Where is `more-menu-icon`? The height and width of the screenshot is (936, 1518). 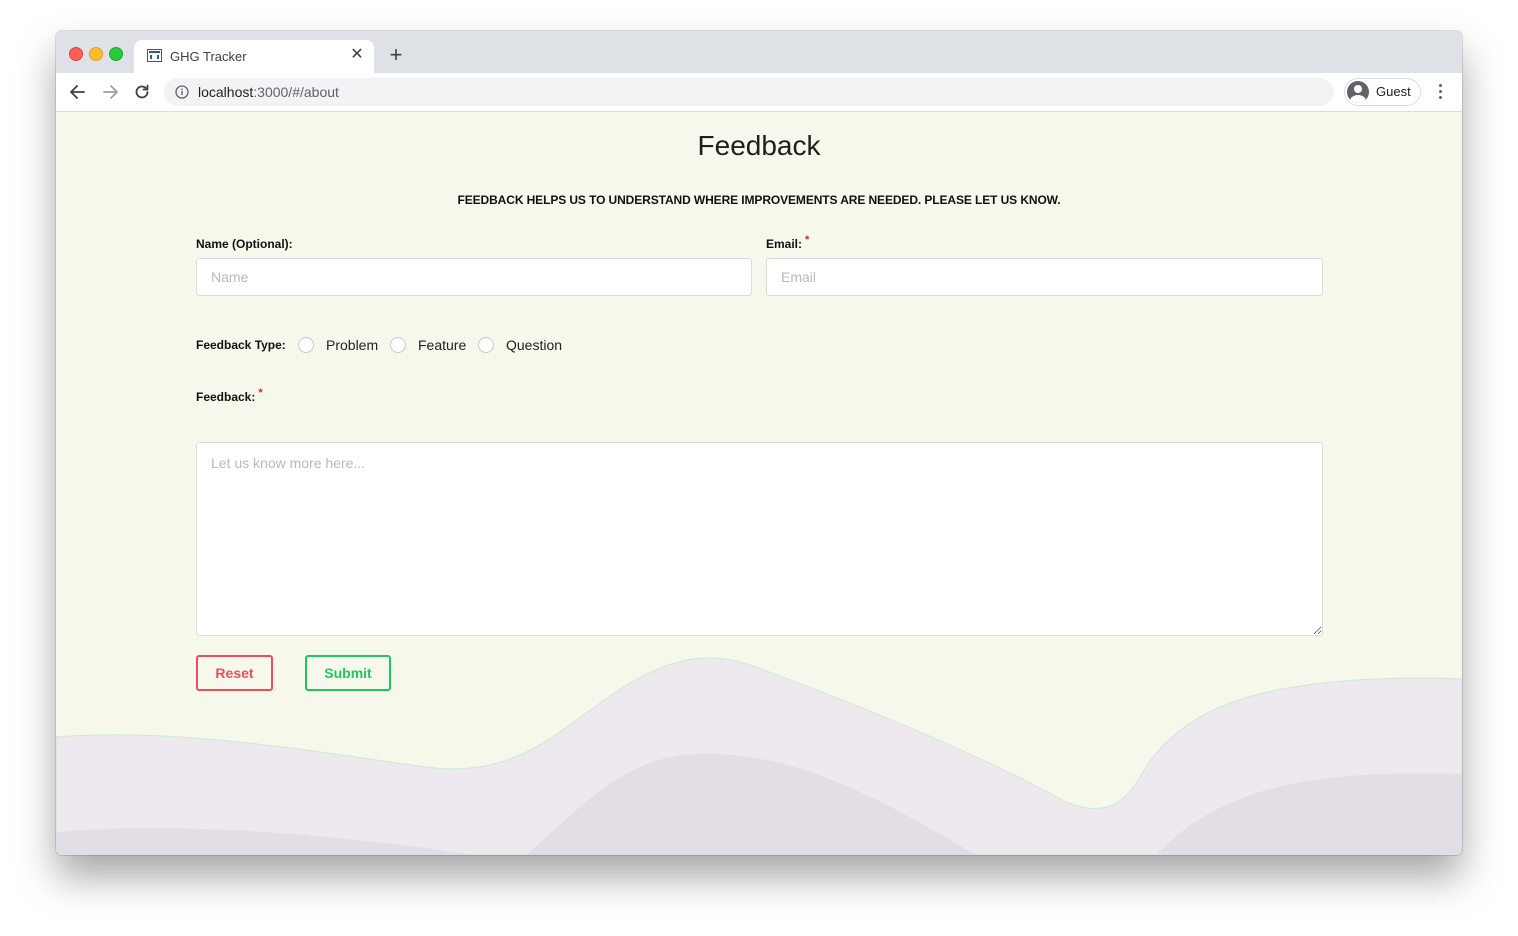
more-menu-icon is located at coordinates (1441, 92).